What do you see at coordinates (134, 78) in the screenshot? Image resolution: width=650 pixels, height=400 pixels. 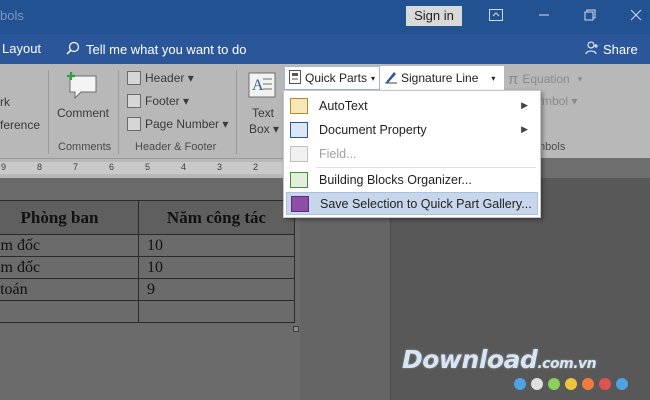 I see `header-icon` at bounding box center [134, 78].